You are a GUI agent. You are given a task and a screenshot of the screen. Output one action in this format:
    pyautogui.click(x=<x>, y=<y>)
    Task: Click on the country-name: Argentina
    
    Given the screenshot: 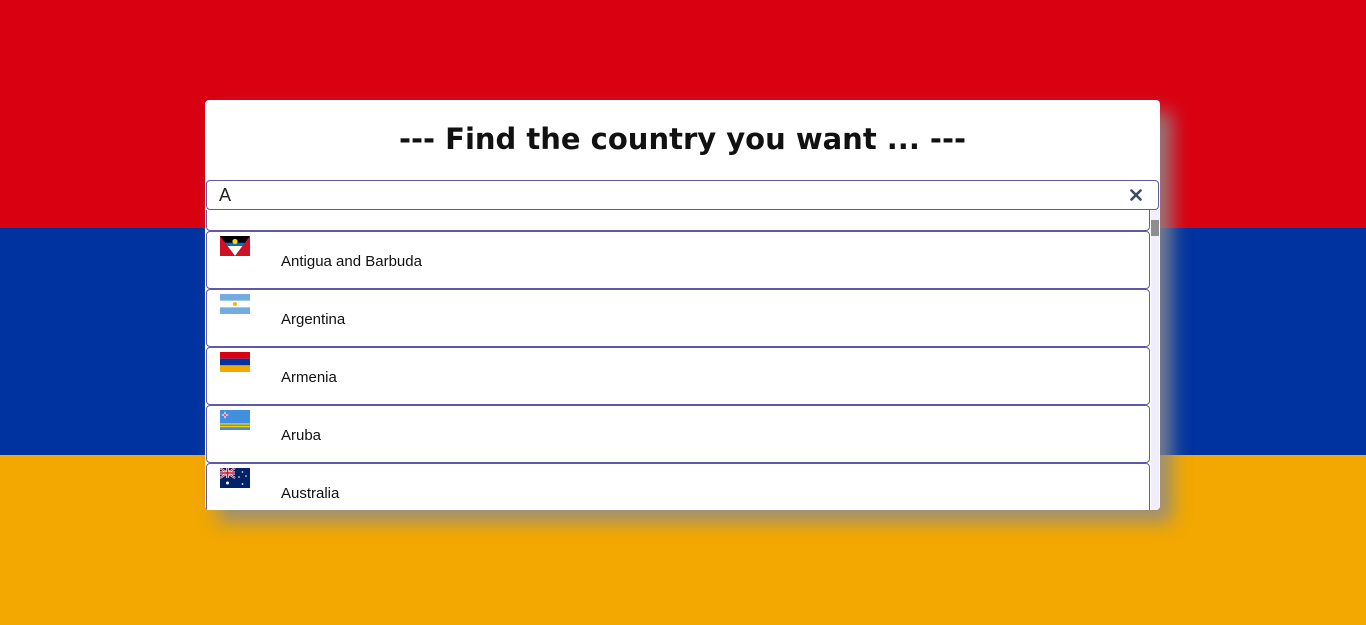 What is the action you would take?
    pyautogui.click(x=313, y=319)
    